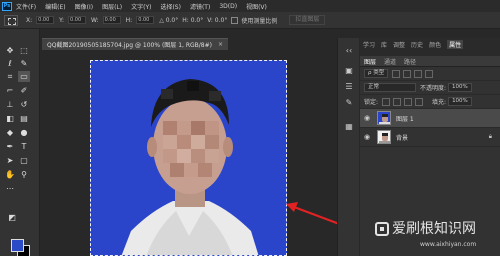  What do you see at coordinates (10, 174) in the screenshot?
I see `hand-icon: ✋` at bounding box center [10, 174].